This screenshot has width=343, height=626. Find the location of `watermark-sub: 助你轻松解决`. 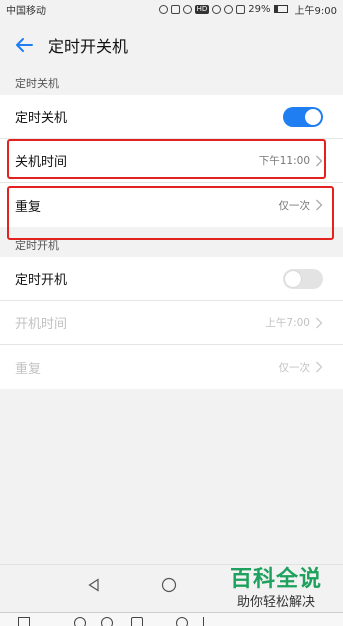

watermark-sub: 助你轻松解决 is located at coordinates (275, 602).